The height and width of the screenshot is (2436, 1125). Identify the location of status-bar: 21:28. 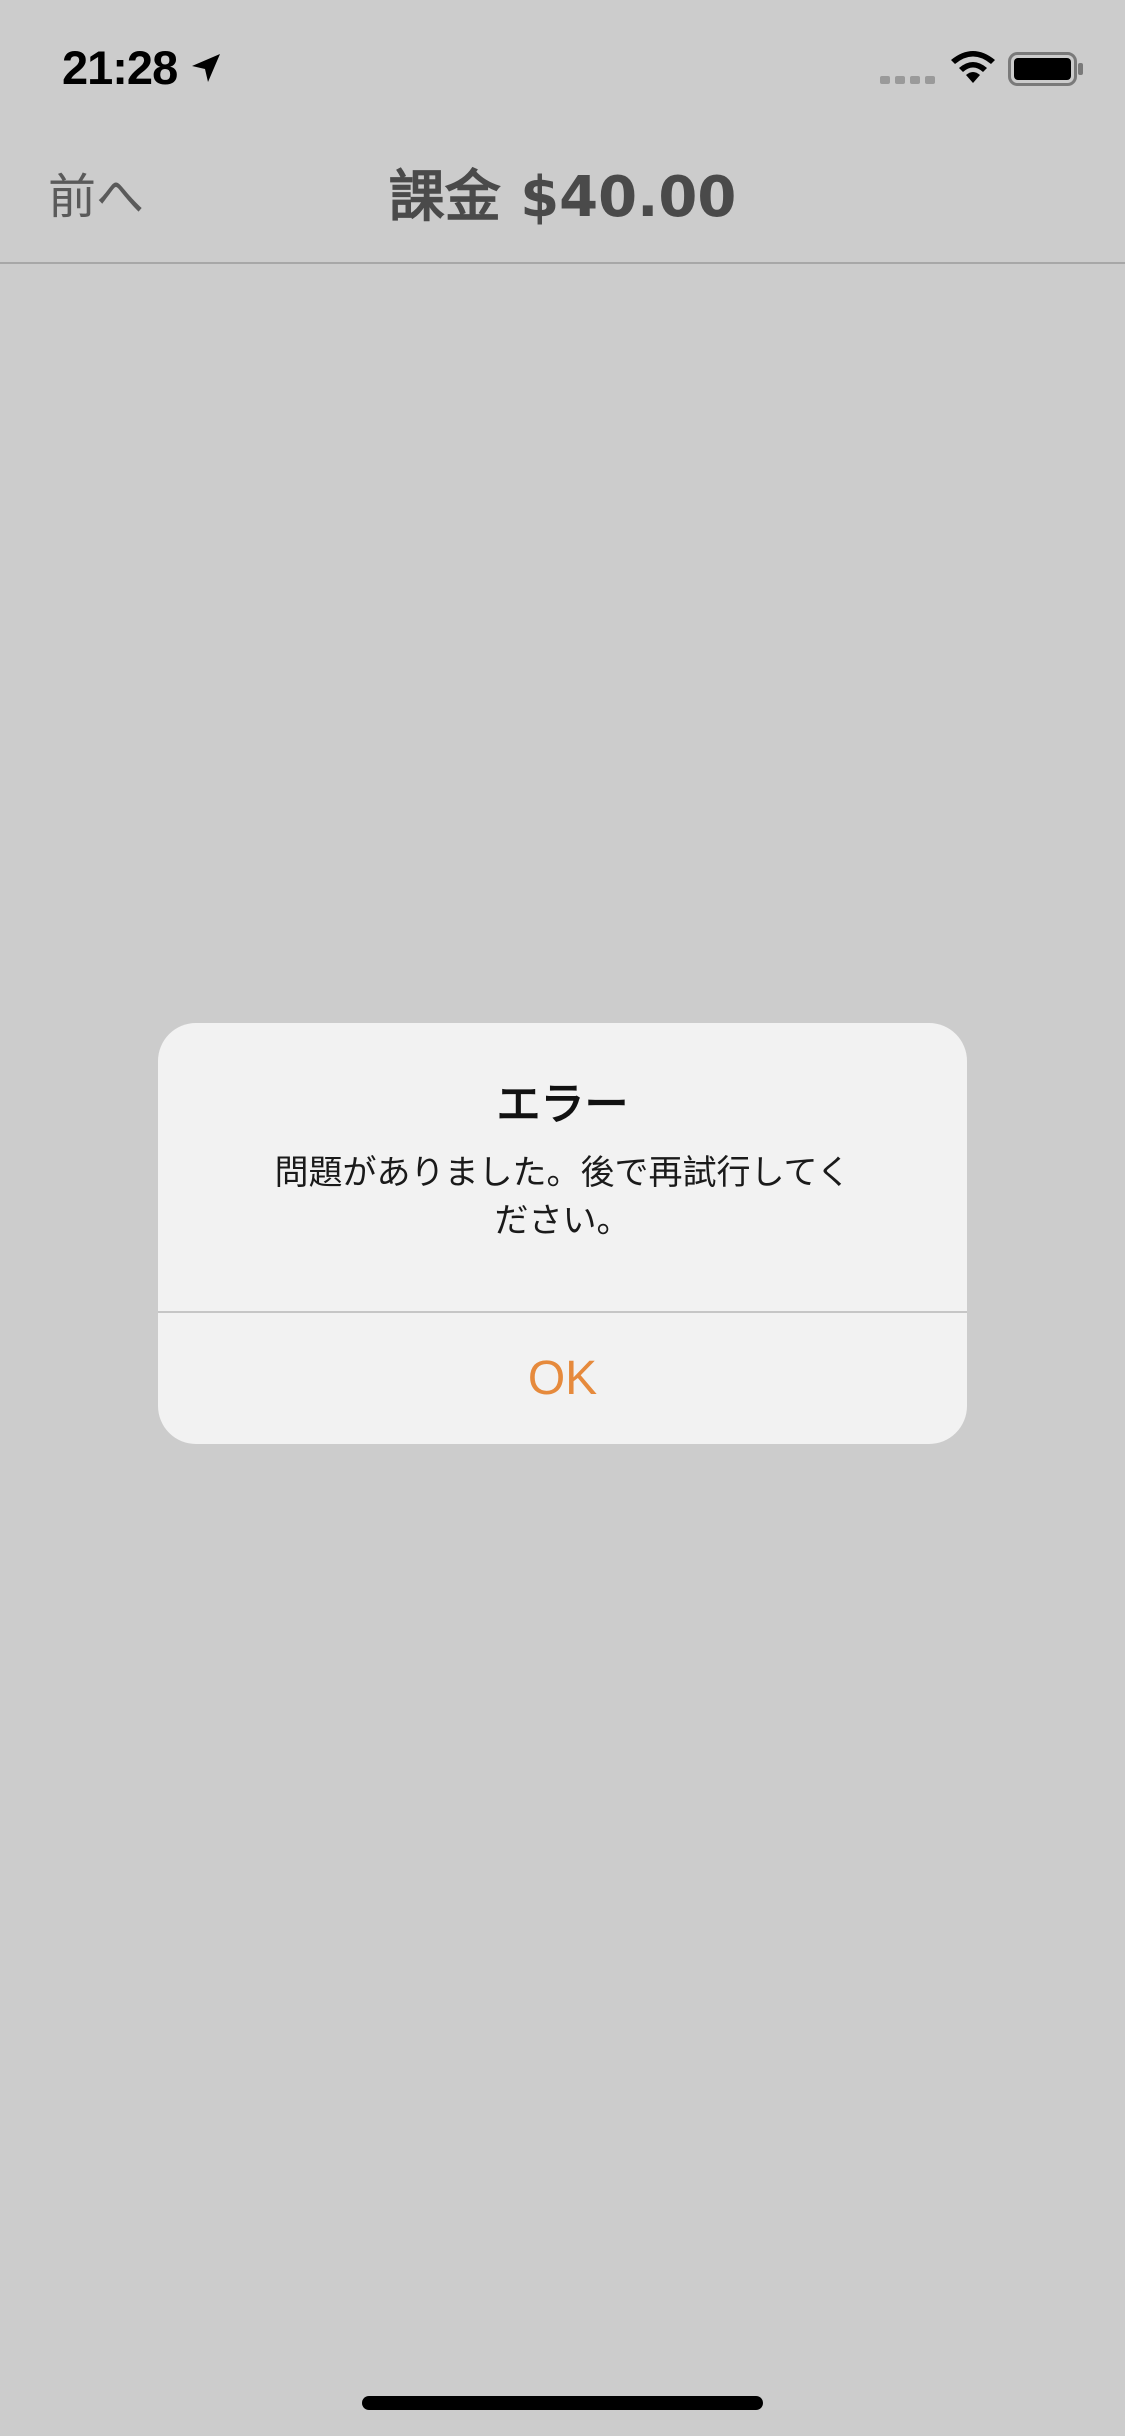
(562, 66).